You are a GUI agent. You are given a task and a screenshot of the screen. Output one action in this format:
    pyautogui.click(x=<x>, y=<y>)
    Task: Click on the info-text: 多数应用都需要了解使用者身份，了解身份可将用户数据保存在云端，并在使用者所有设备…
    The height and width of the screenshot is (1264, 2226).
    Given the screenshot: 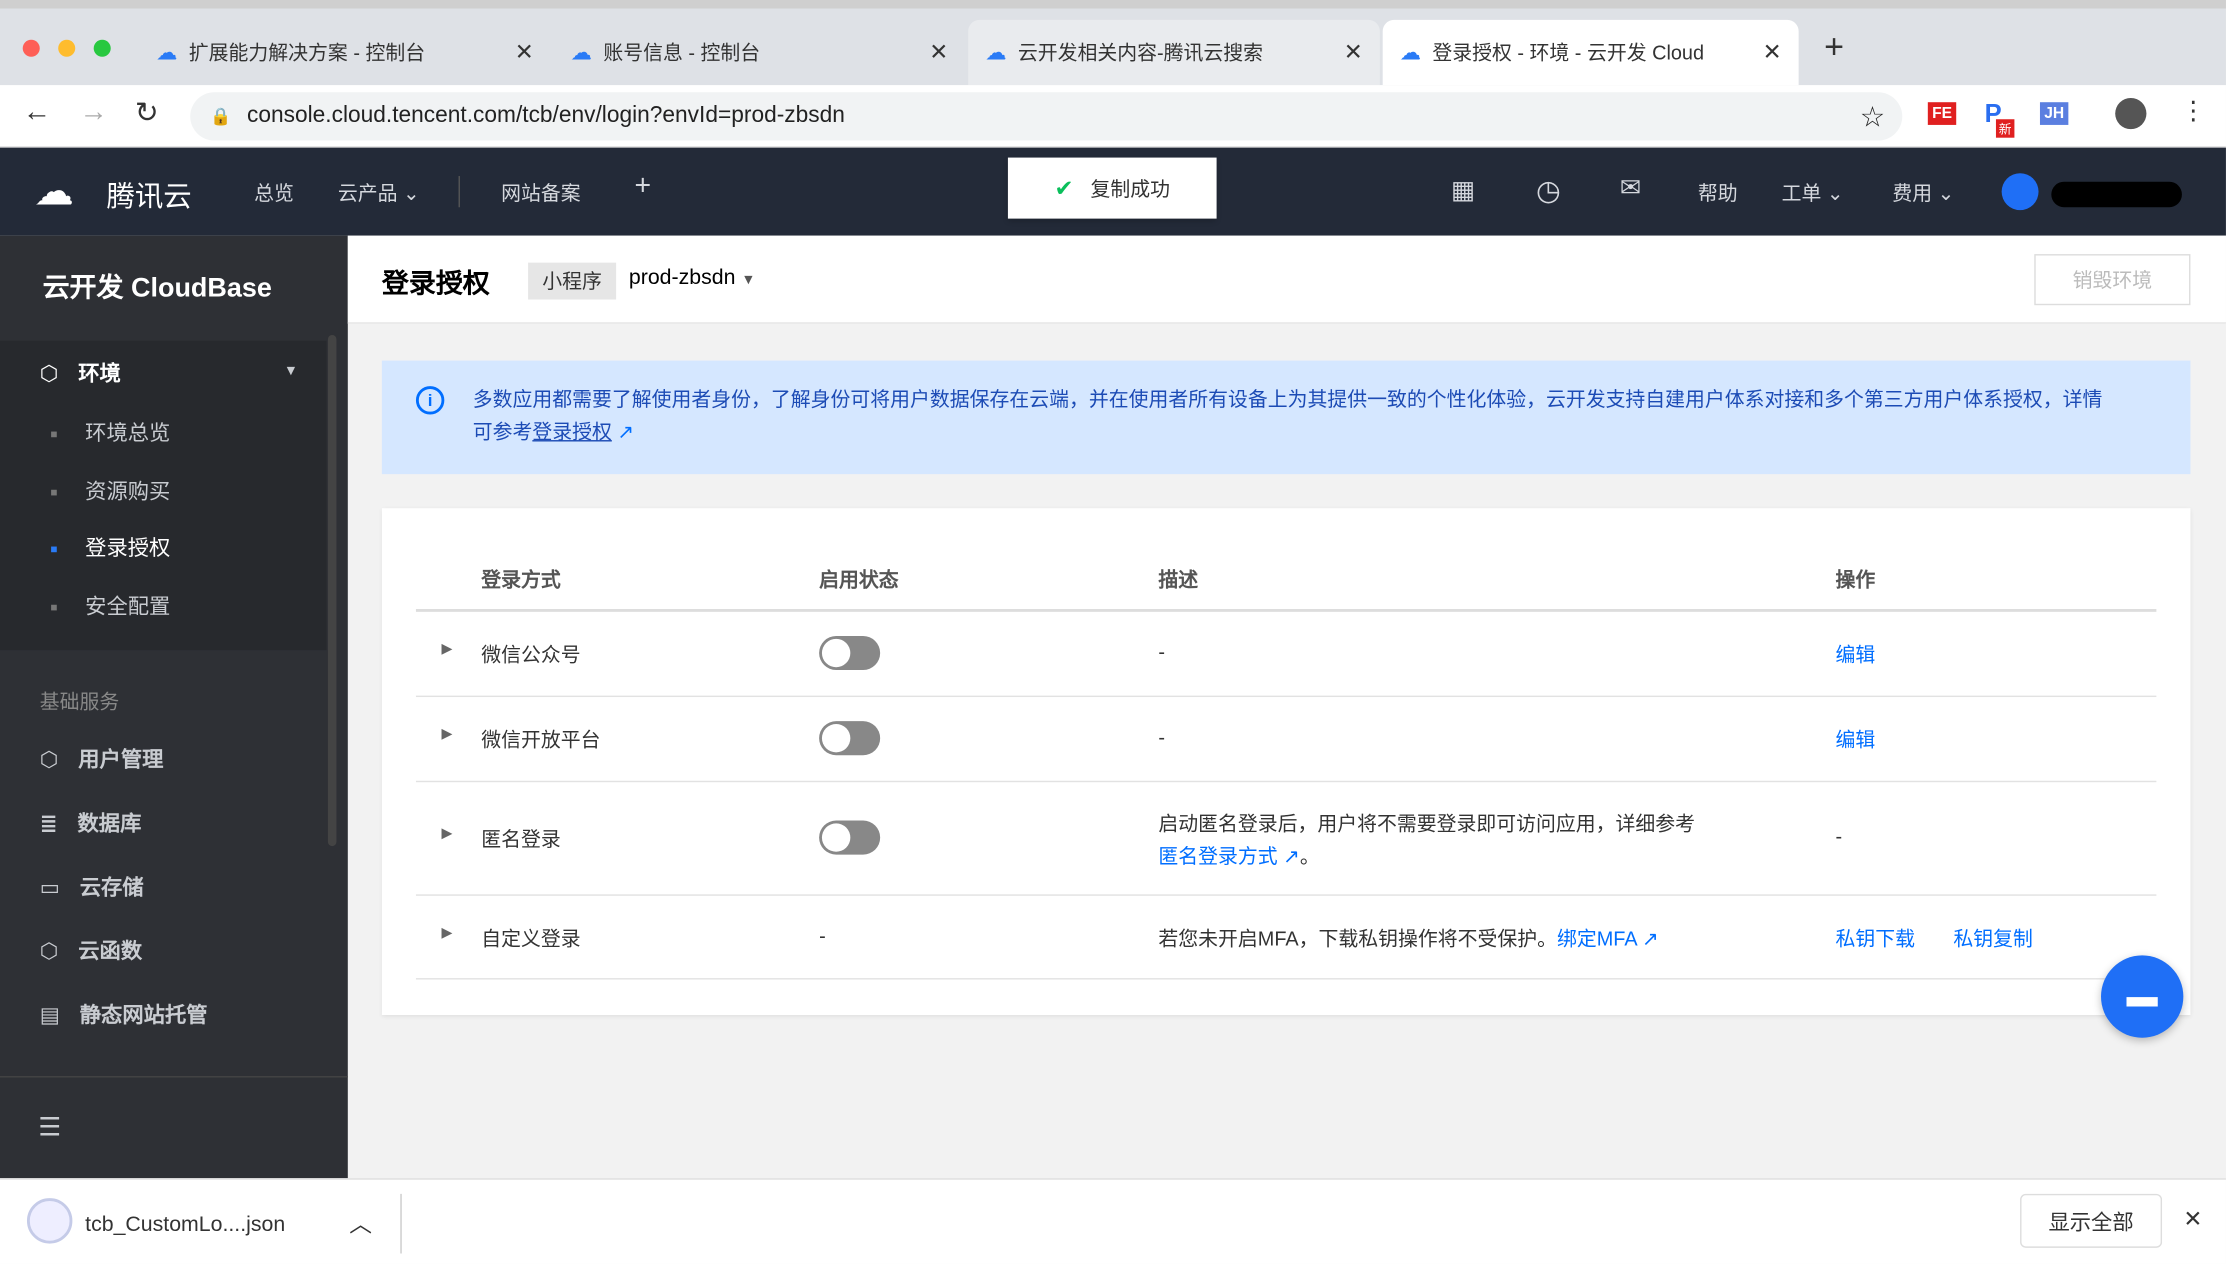 What is the action you would take?
    pyautogui.click(x=1287, y=415)
    